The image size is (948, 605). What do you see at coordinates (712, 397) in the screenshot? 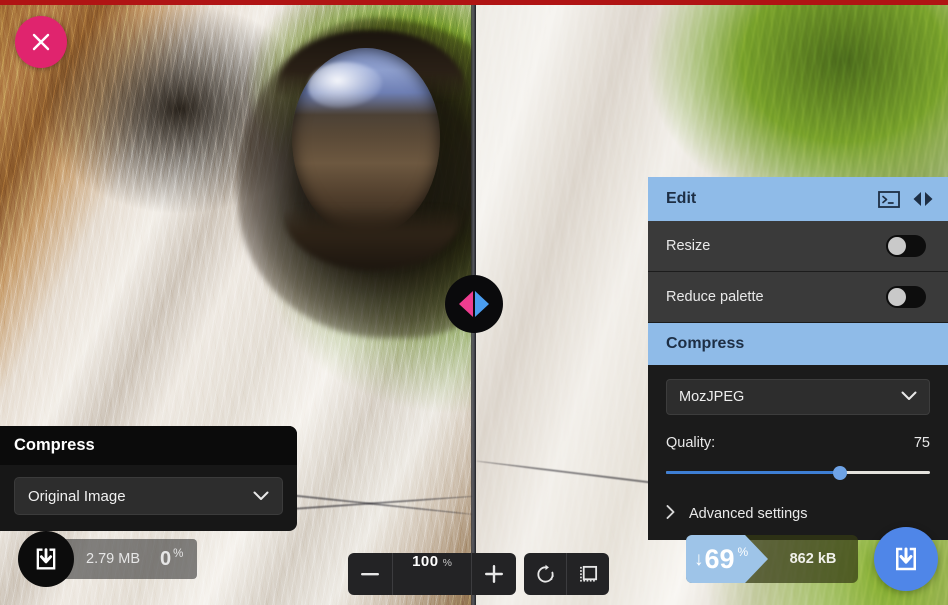
I see `codec-select-value: MozJPEG` at bounding box center [712, 397].